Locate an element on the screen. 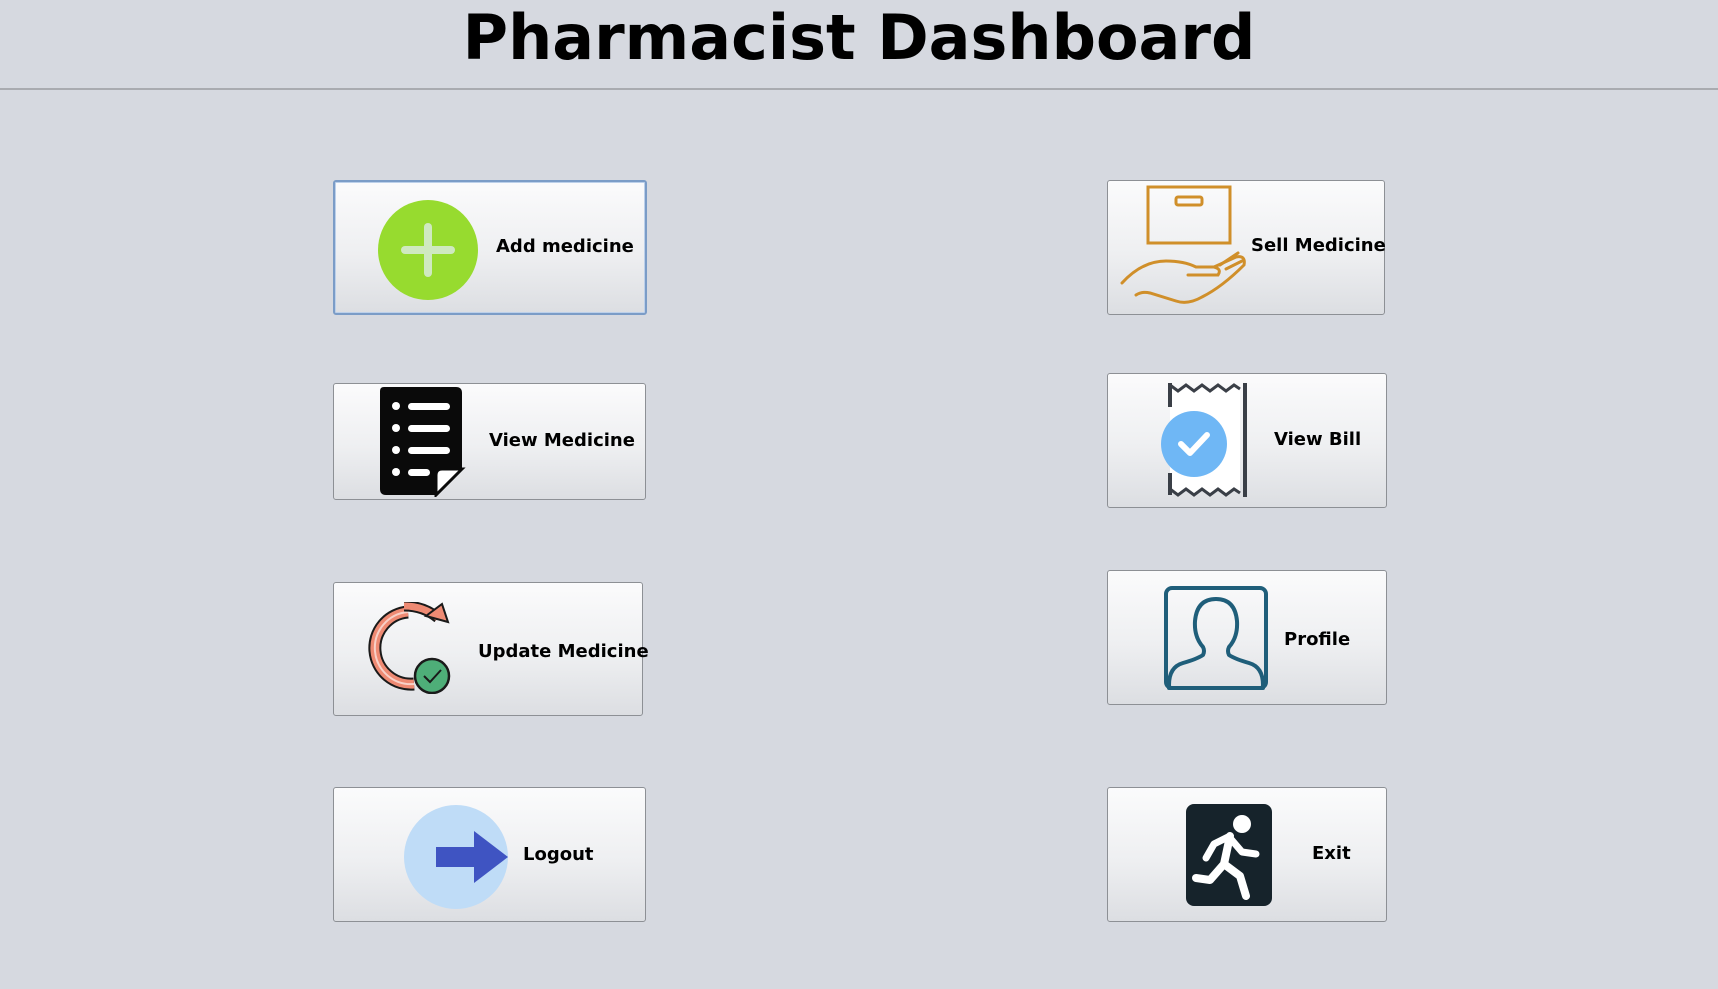 The width and height of the screenshot is (1718, 989). receipt-check-icon is located at coordinates (1204, 440).